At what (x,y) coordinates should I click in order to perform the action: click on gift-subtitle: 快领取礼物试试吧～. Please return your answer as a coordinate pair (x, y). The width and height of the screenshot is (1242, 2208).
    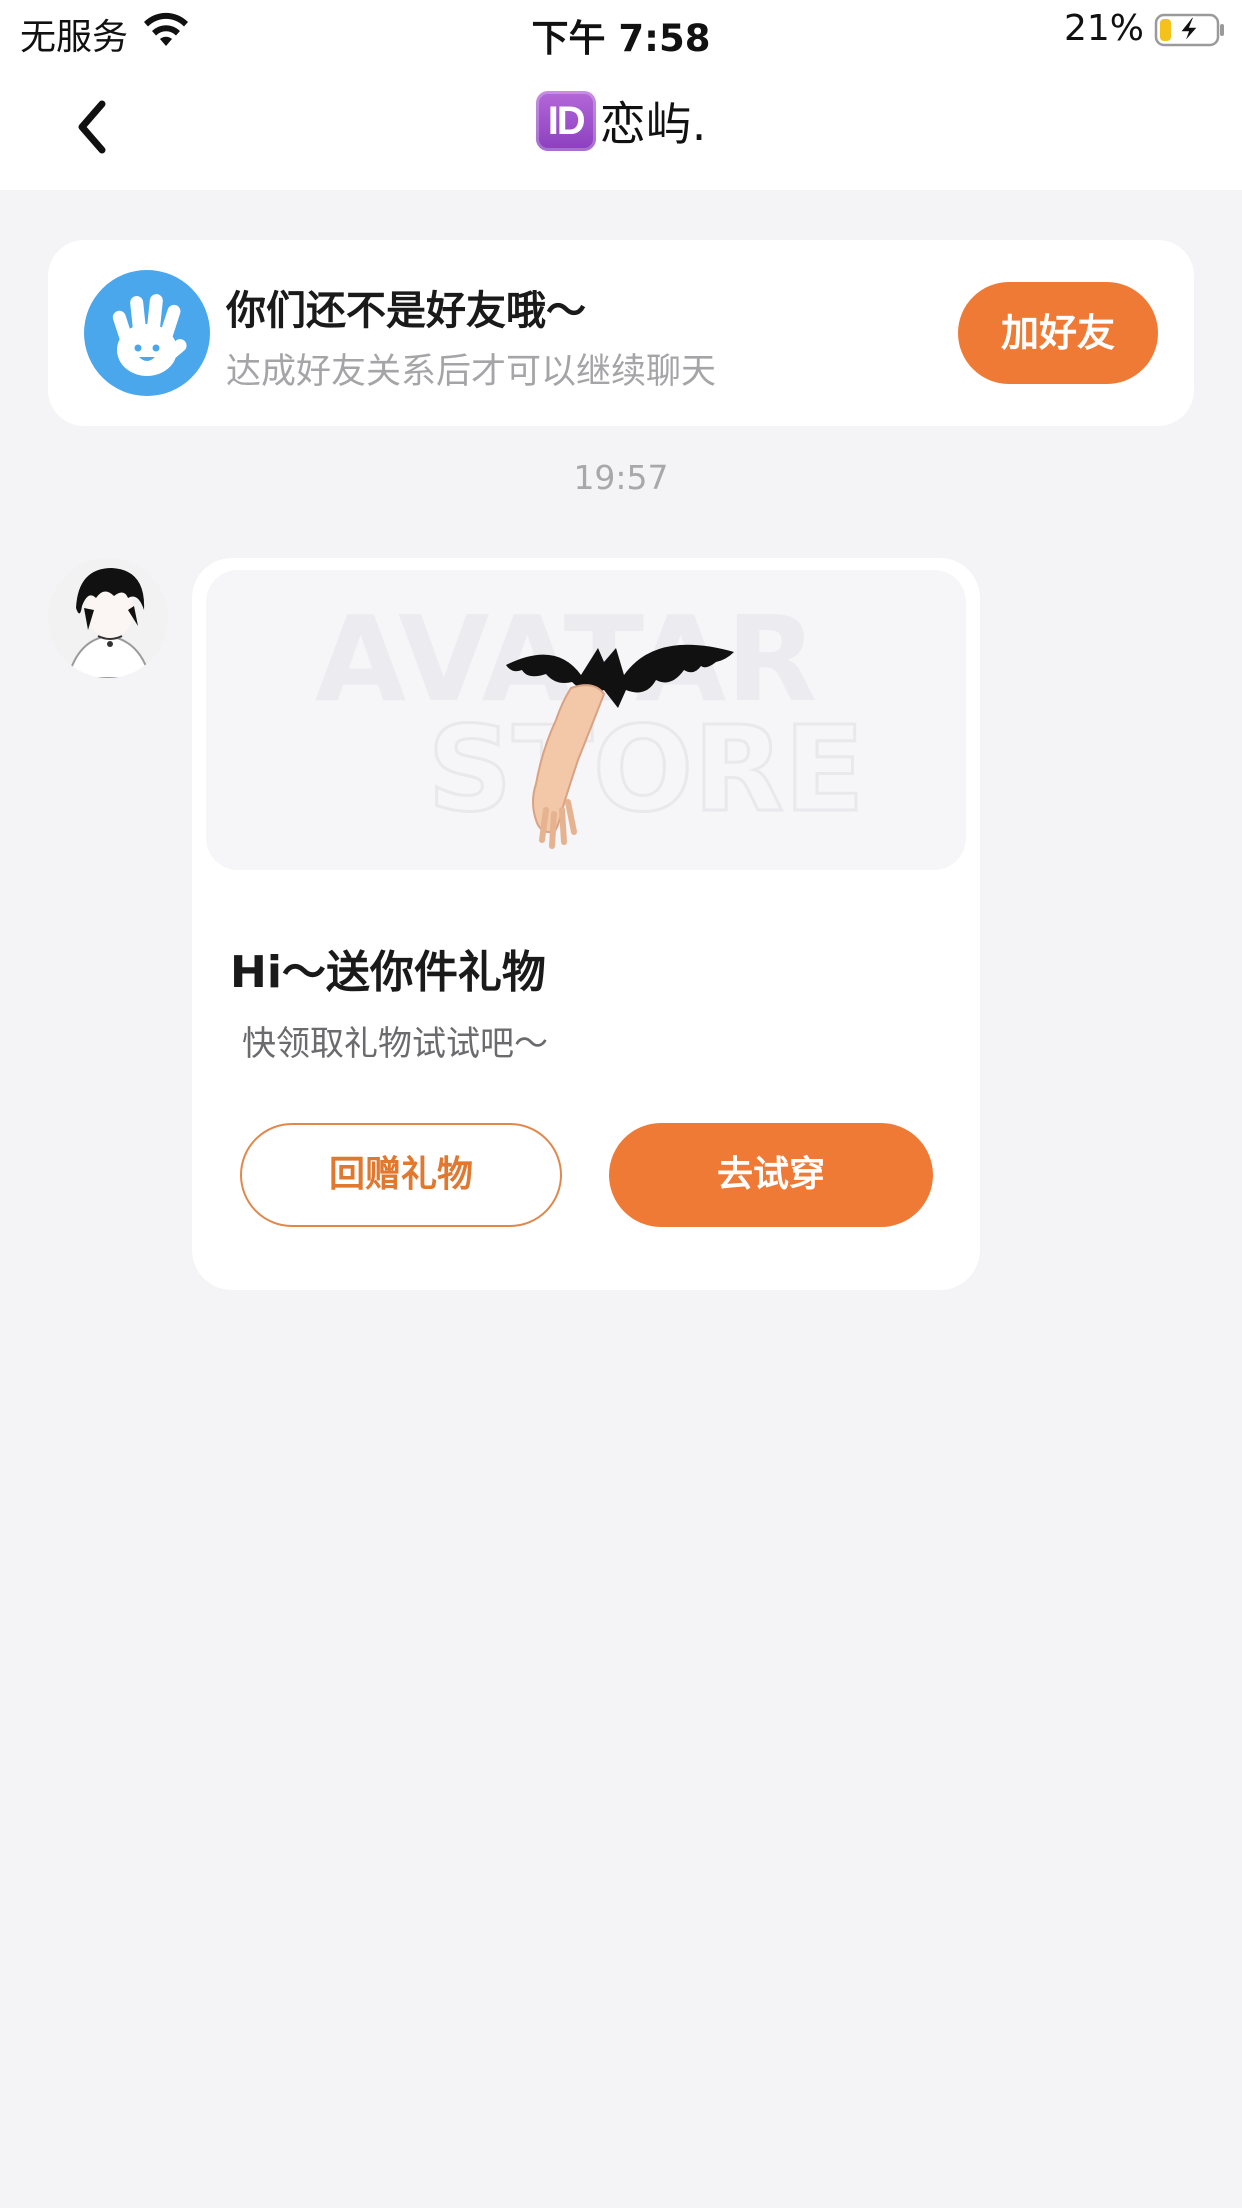
    Looking at the image, I should click on (395, 1044).